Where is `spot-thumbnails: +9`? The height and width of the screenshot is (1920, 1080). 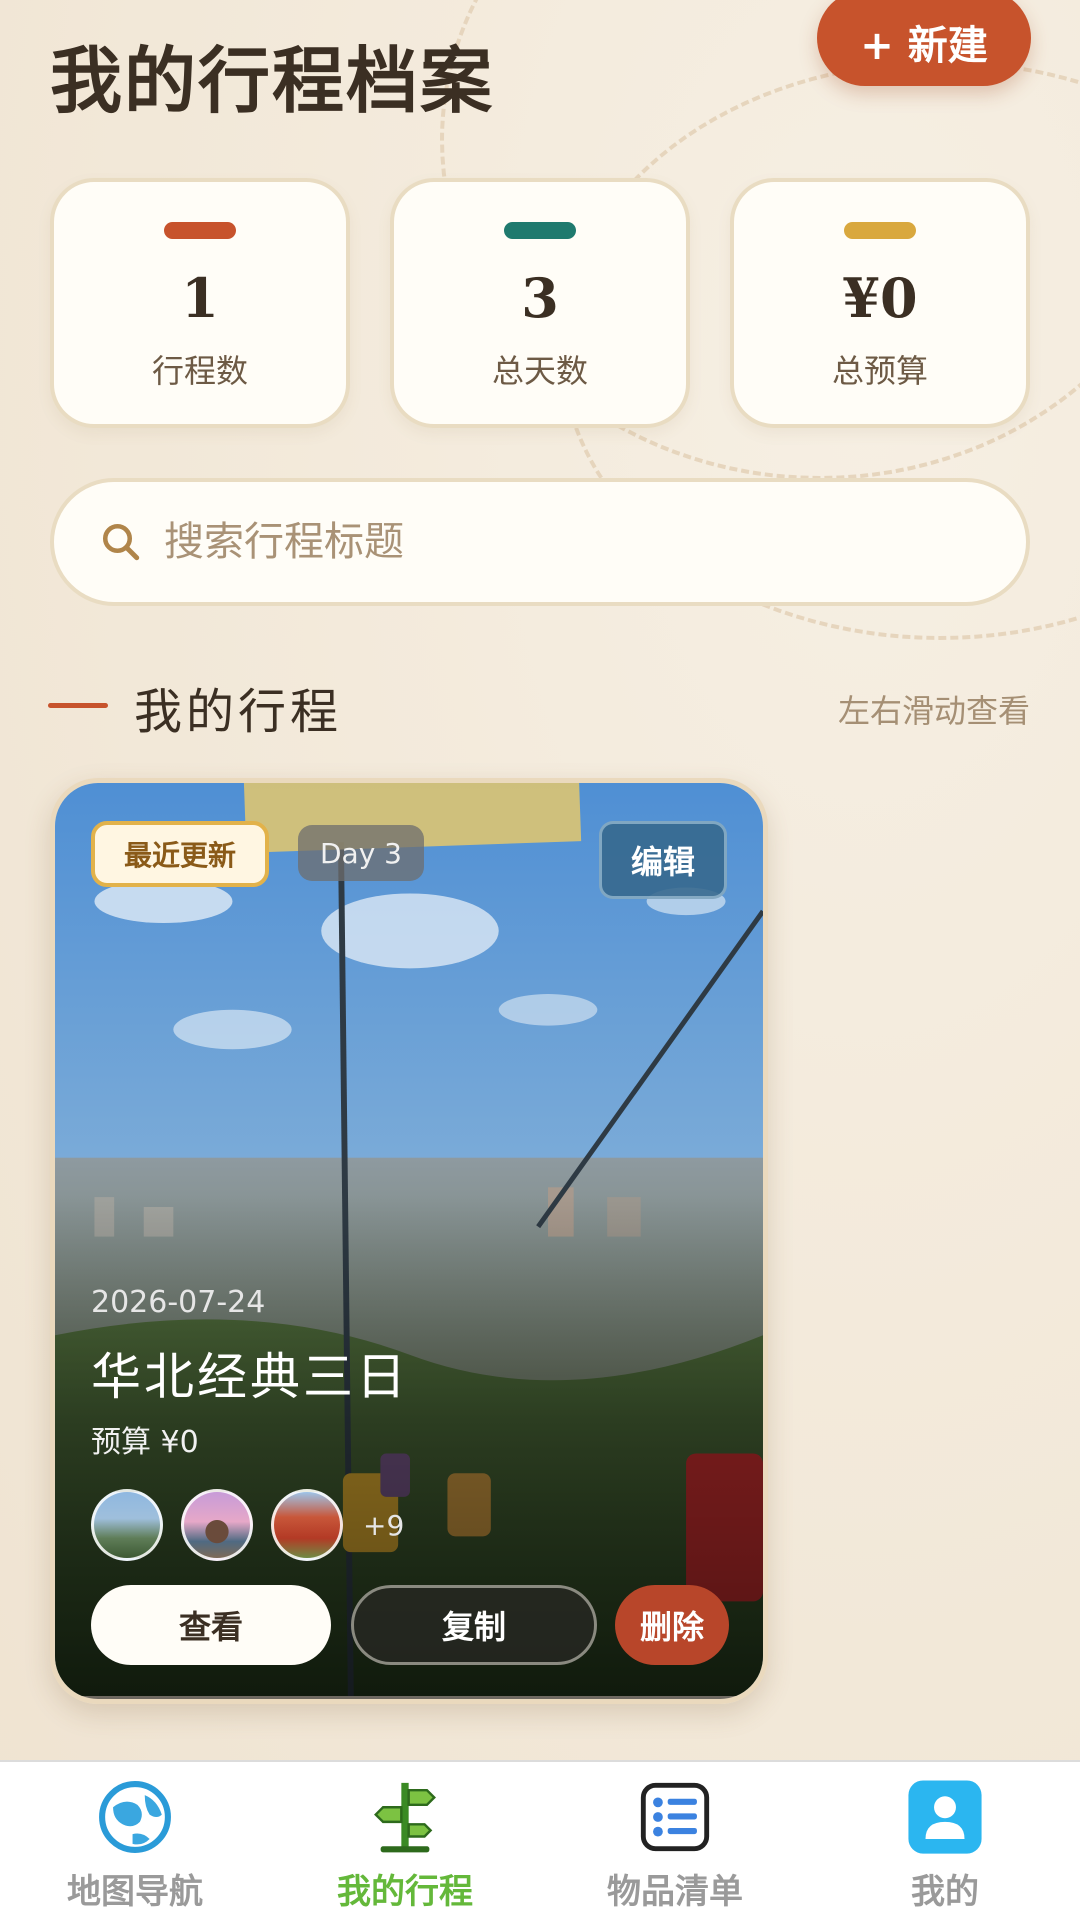
spot-thumbnails: +9 is located at coordinates (247, 1525).